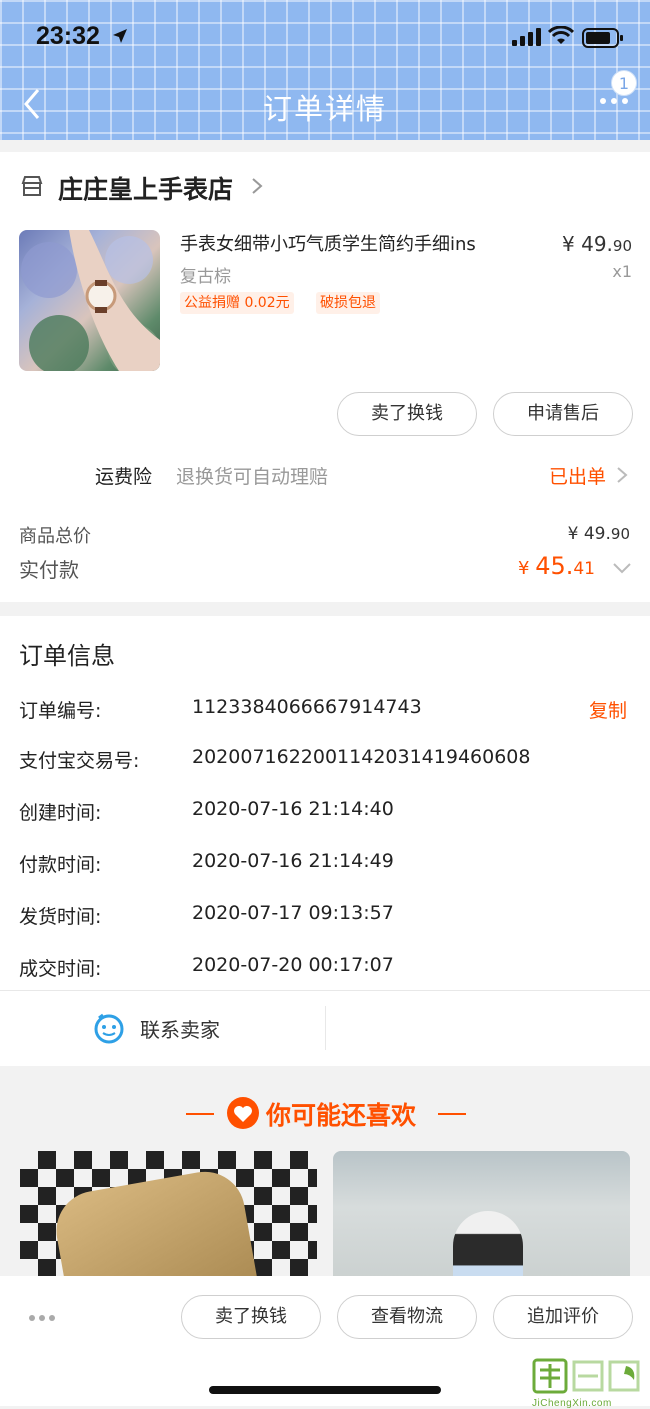  What do you see at coordinates (293, 965) in the screenshot?
I see `completed-time-value: 2020-07-20 00:17:07` at bounding box center [293, 965].